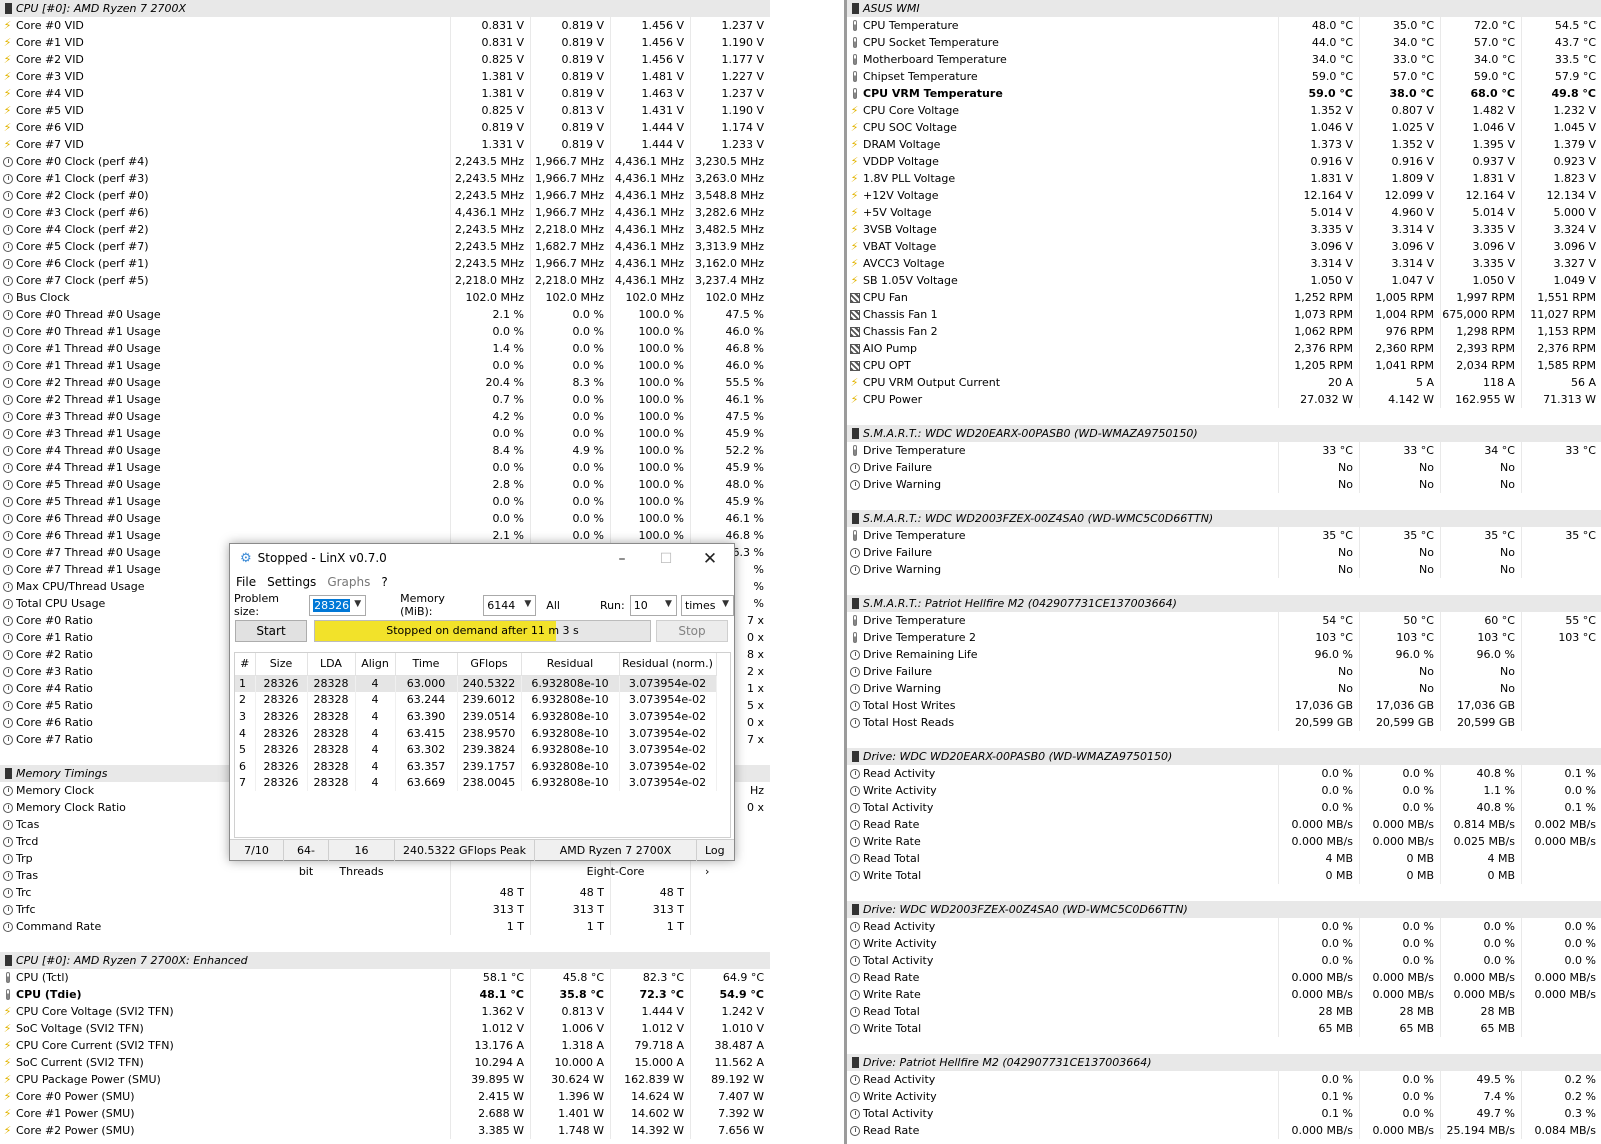 Image resolution: width=1601 pixels, height=1144 pixels. Describe the element at coordinates (1224, 654) in the screenshot. I see `sensor-row: Drive Remaining Life 96.0 % 96.0 % 96.0 %` at that location.